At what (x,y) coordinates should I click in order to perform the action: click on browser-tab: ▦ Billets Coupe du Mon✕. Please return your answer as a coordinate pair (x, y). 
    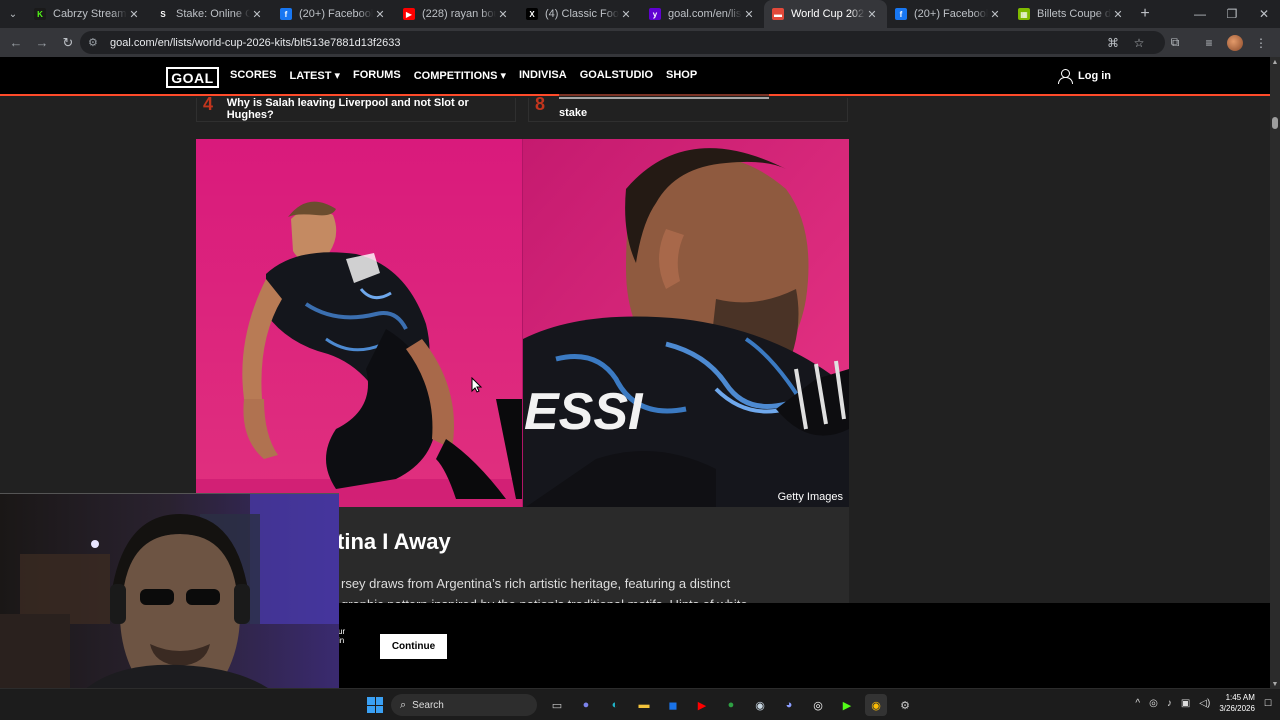
    Looking at the image, I should click on (1071, 14).